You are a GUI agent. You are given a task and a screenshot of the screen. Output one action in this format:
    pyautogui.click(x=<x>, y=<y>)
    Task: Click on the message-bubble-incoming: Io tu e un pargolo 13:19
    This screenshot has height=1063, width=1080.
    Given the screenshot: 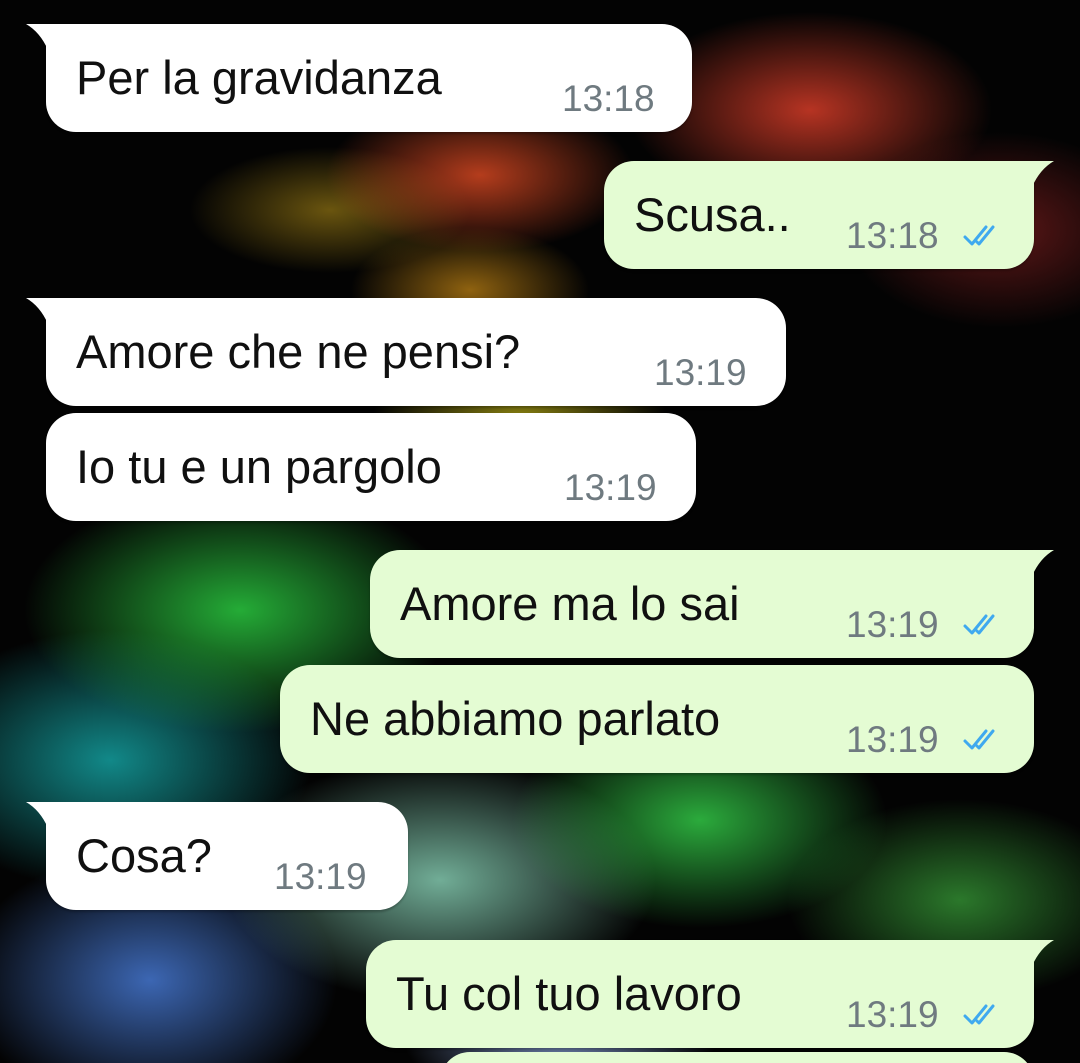 What is the action you would take?
    pyautogui.click(x=371, y=467)
    